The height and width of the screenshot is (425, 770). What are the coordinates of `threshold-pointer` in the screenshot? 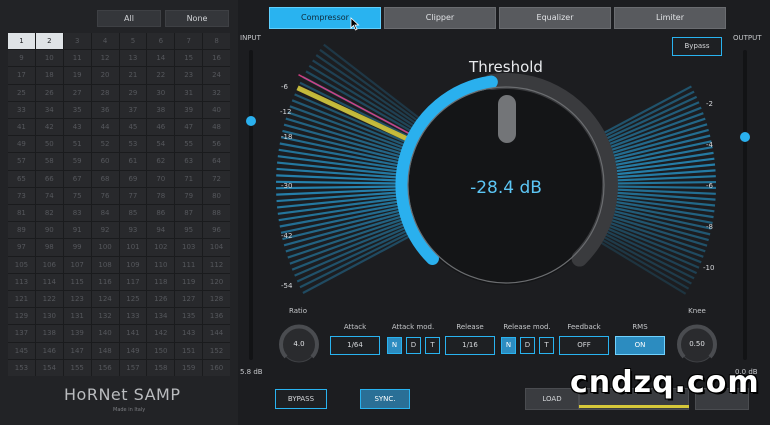 It's located at (507, 119).